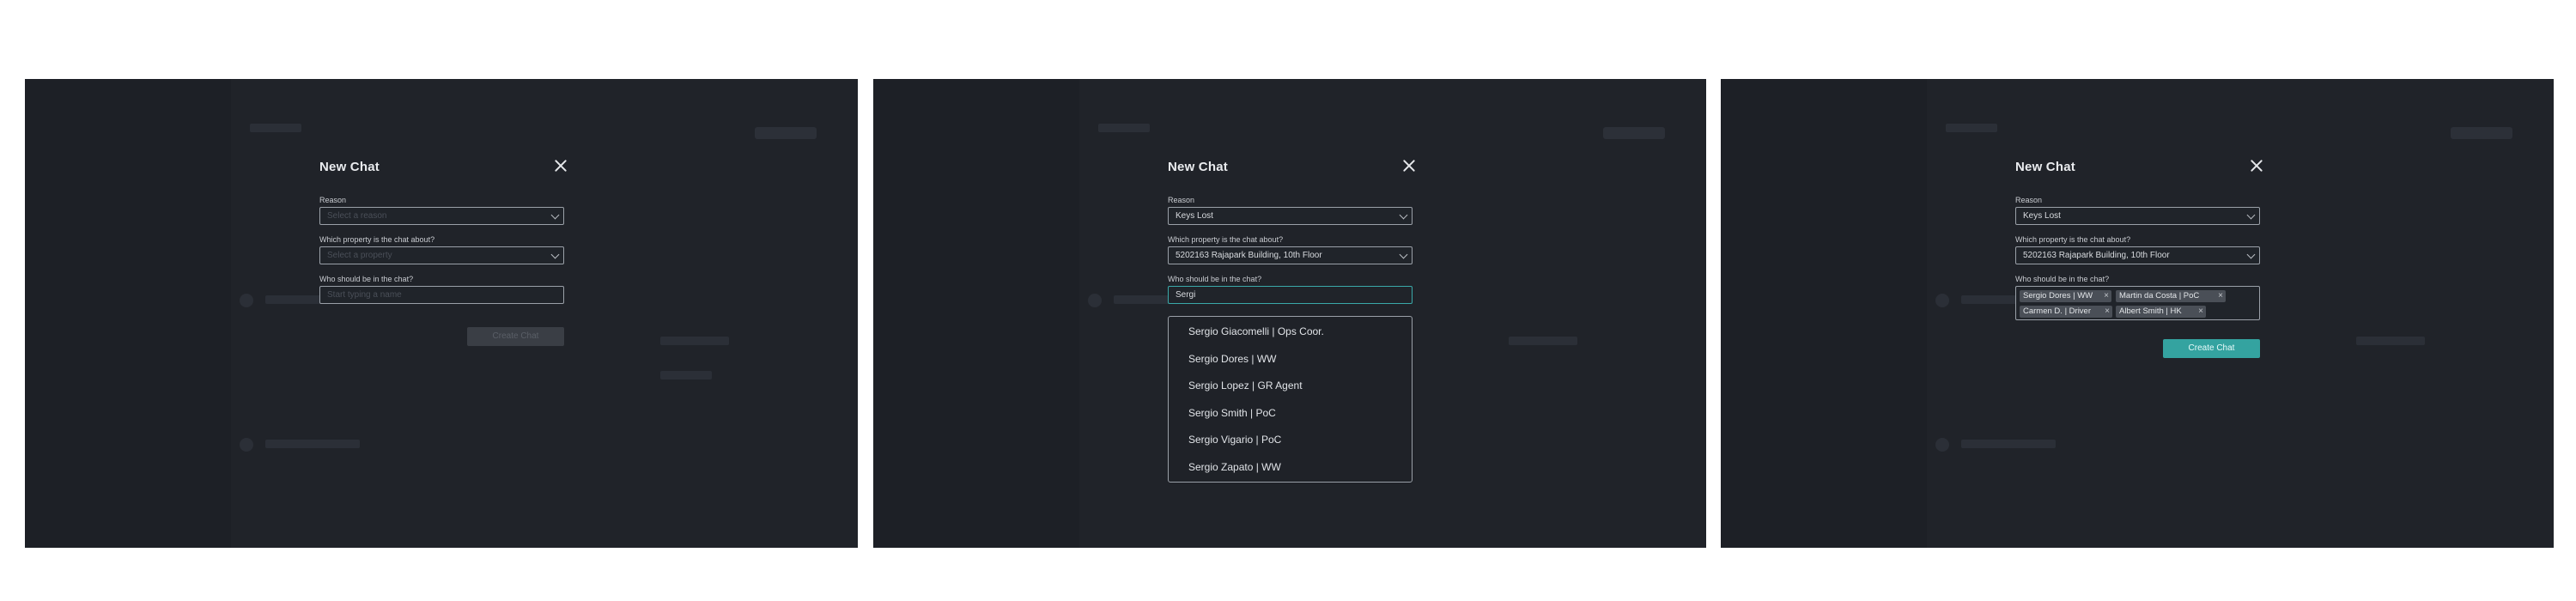  I want to click on participant-chip-label: Albert Smith | HK, so click(2150, 311).